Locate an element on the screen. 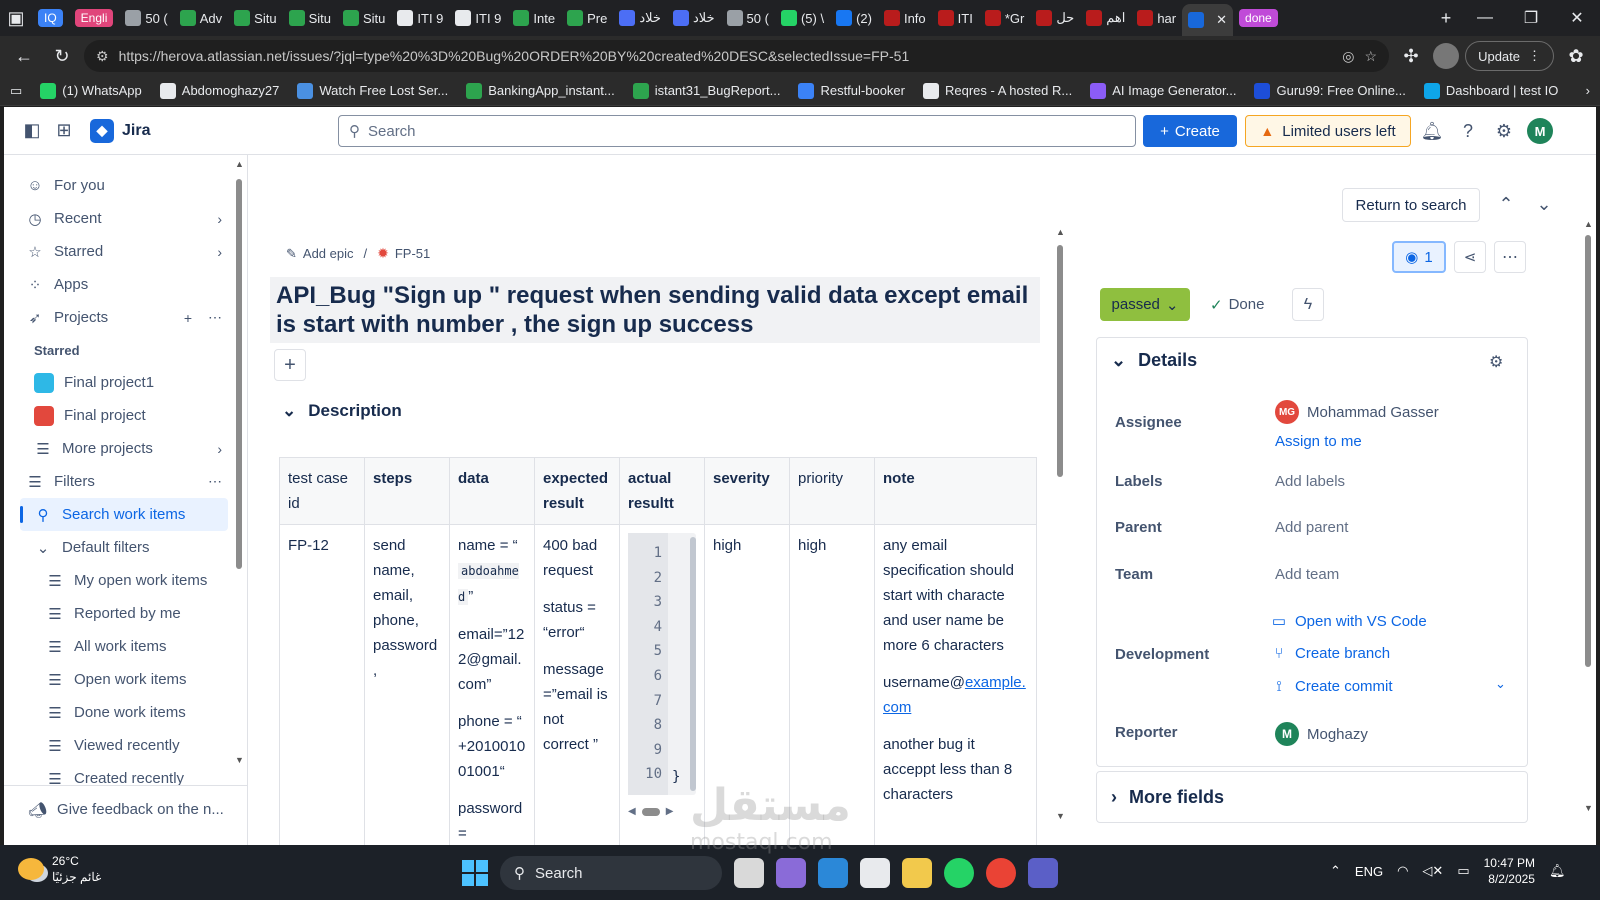  clock: 10:47 PM 8/2/2025 is located at coordinates (1509, 871).